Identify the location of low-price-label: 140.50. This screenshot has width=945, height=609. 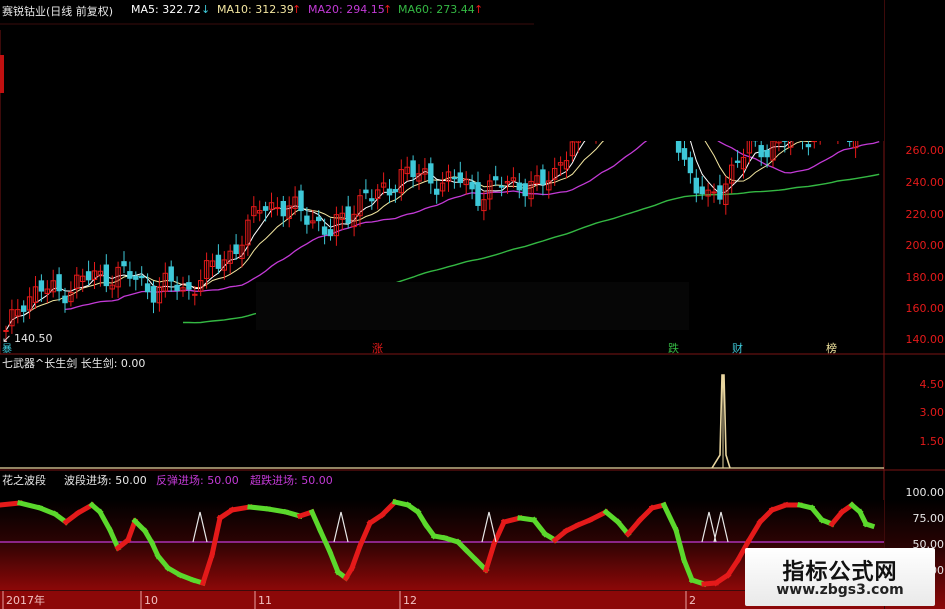
(33, 338).